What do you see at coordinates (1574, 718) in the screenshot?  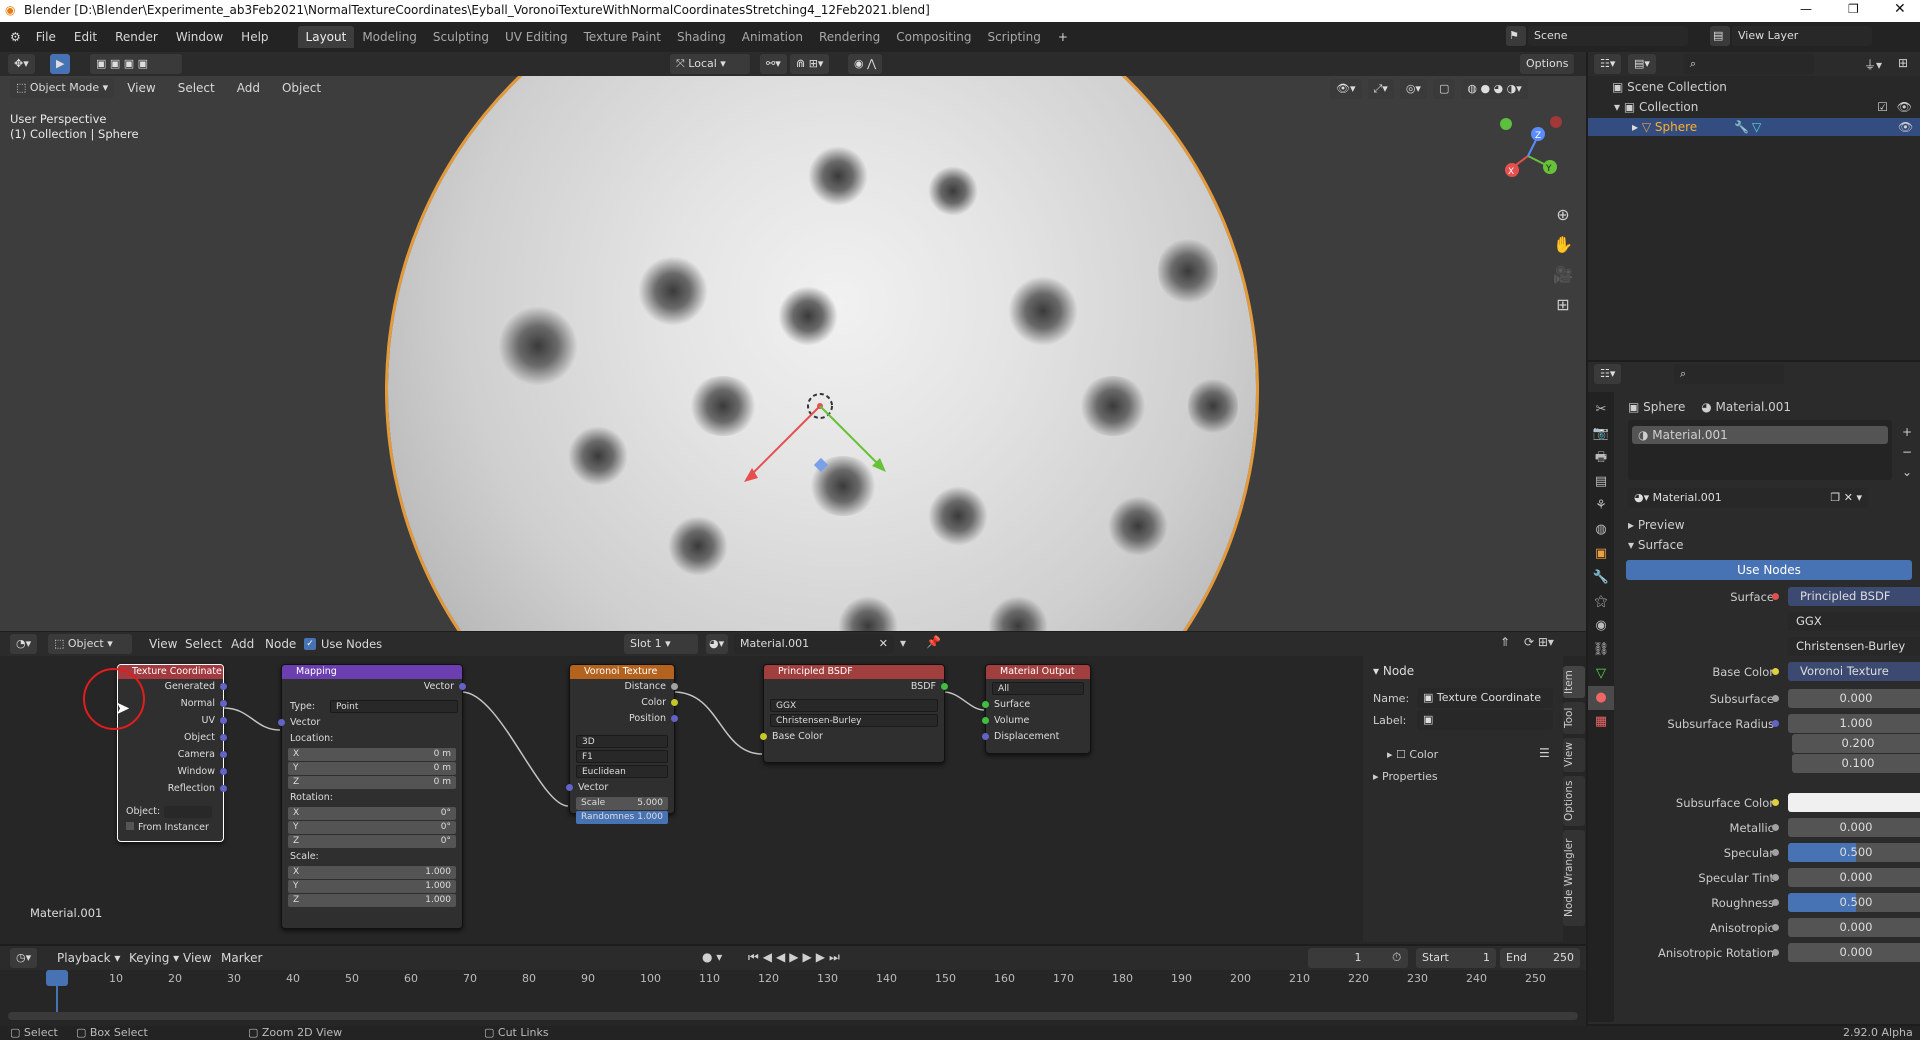 I see `tab-tool: Tool` at bounding box center [1574, 718].